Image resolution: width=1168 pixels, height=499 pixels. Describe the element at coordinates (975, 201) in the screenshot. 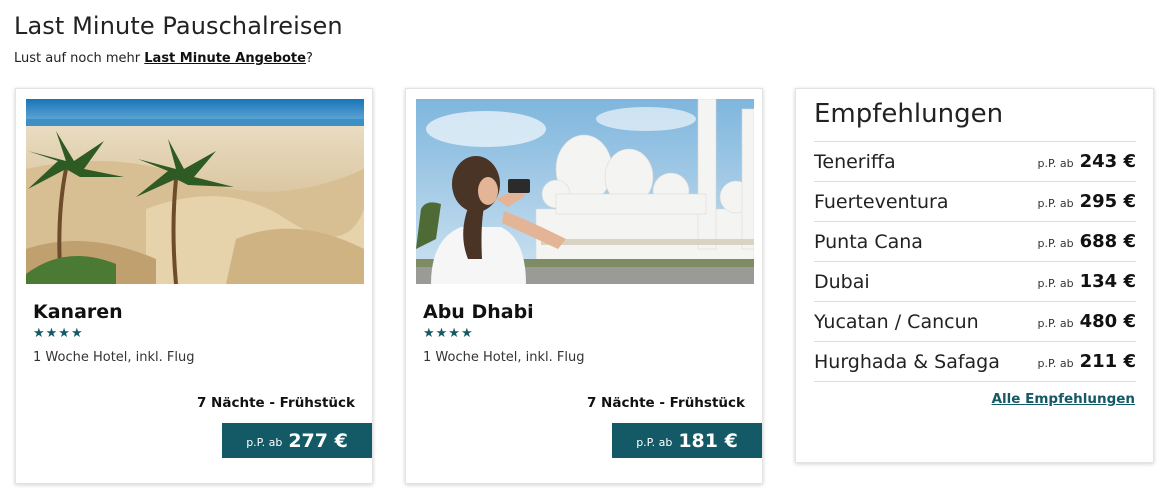

I see `recommendation-item: Fuerteventura p.P. ab 295 €` at that location.